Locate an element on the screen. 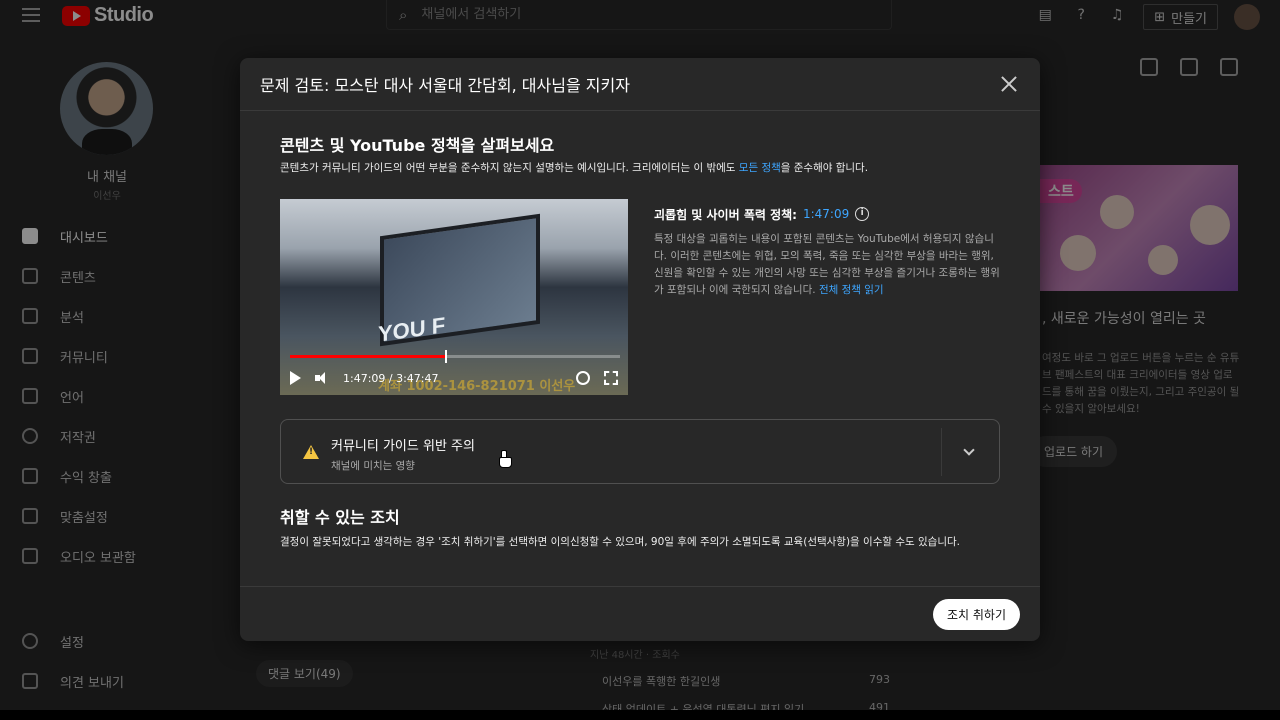  progress-thumb is located at coordinates (446, 356).